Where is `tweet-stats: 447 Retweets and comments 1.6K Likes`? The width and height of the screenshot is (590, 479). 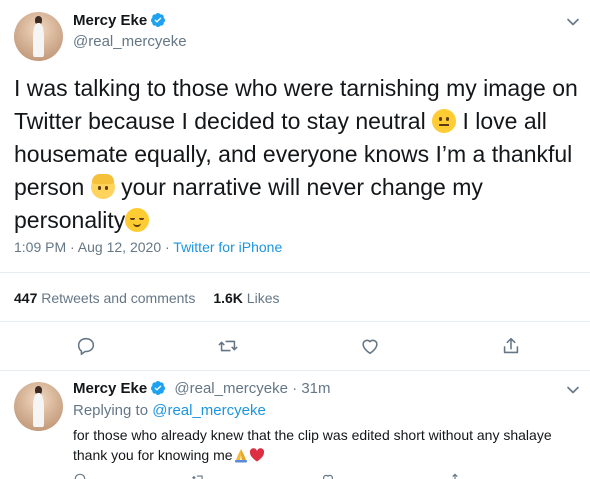 tweet-stats: 447 Retweets and comments 1.6K Likes is located at coordinates (146, 298).